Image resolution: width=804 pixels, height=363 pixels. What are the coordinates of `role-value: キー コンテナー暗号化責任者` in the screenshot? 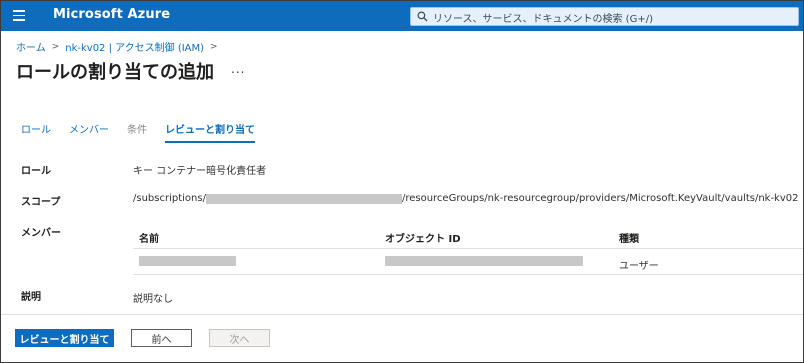 It's located at (200, 171).